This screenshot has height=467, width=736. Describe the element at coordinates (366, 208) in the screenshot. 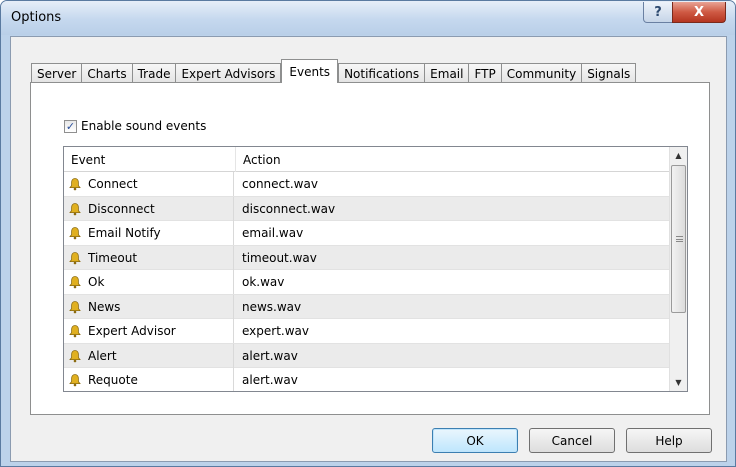

I see `table-row: Disconnect disconnect.wav` at that location.